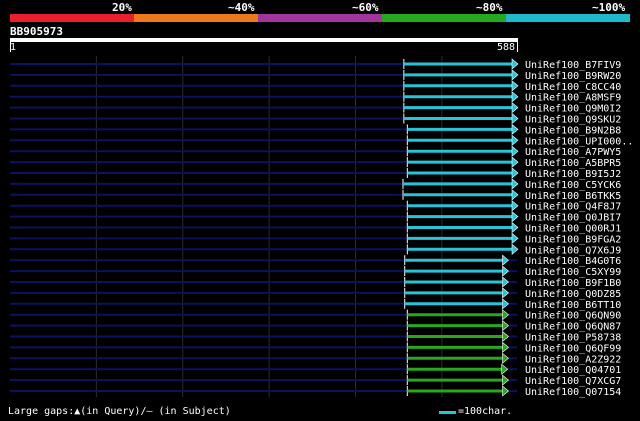 This screenshot has width=640, height=421. I want to click on scale-label: =100char., so click(485, 411).